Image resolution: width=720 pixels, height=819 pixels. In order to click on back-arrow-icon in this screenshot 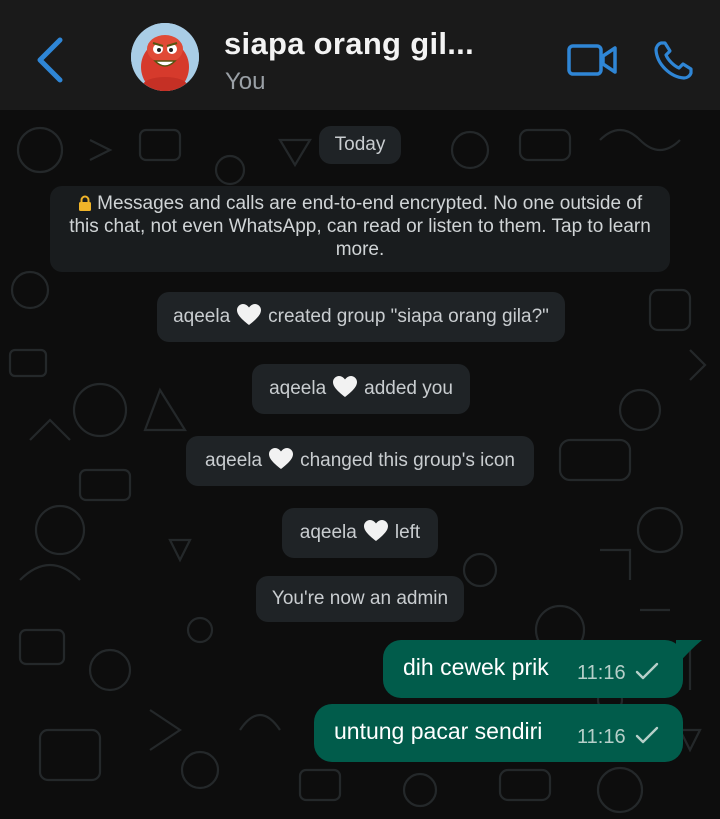, I will do `click(52, 60)`.